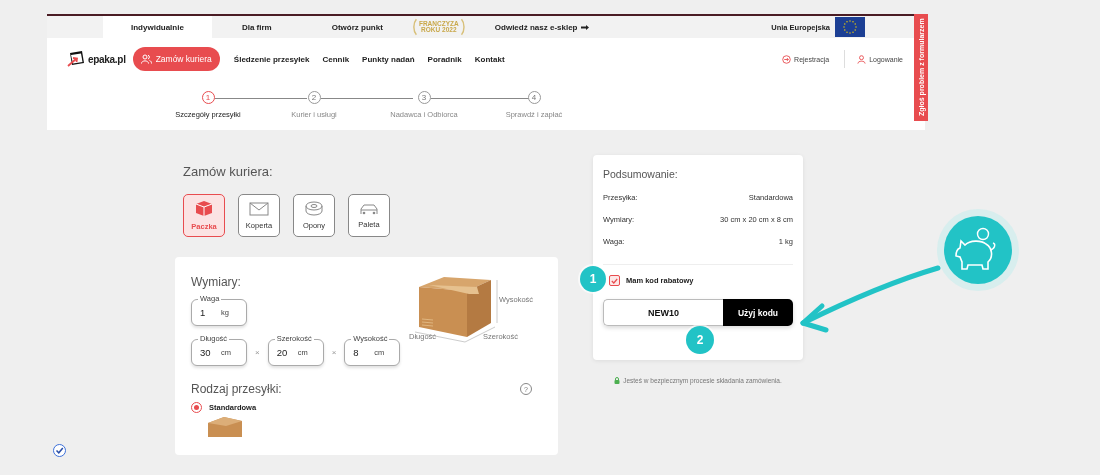 This screenshot has width=1100, height=475. Describe the element at coordinates (216, 282) in the screenshot. I see `section-heading: Wymiary:` at that location.